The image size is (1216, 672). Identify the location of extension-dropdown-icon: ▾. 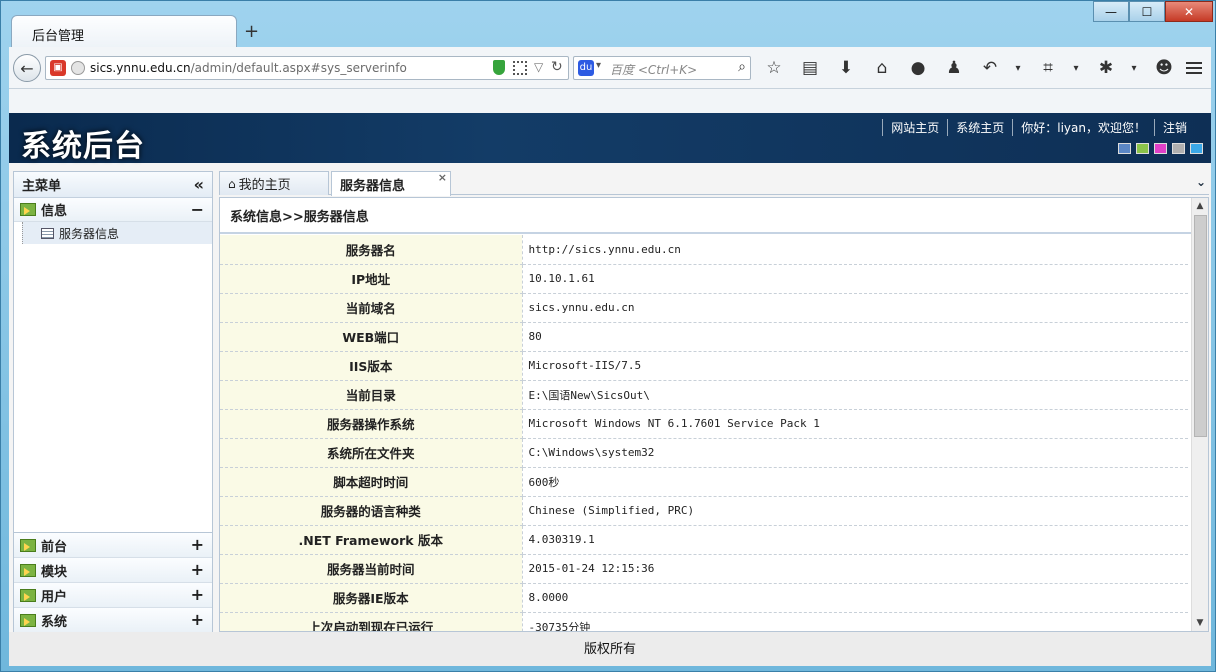
(1134, 68).